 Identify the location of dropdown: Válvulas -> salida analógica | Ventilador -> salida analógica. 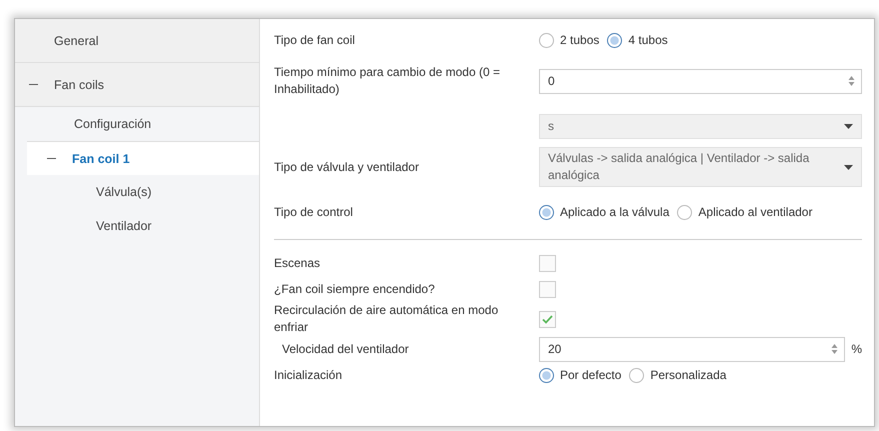
(700, 167).